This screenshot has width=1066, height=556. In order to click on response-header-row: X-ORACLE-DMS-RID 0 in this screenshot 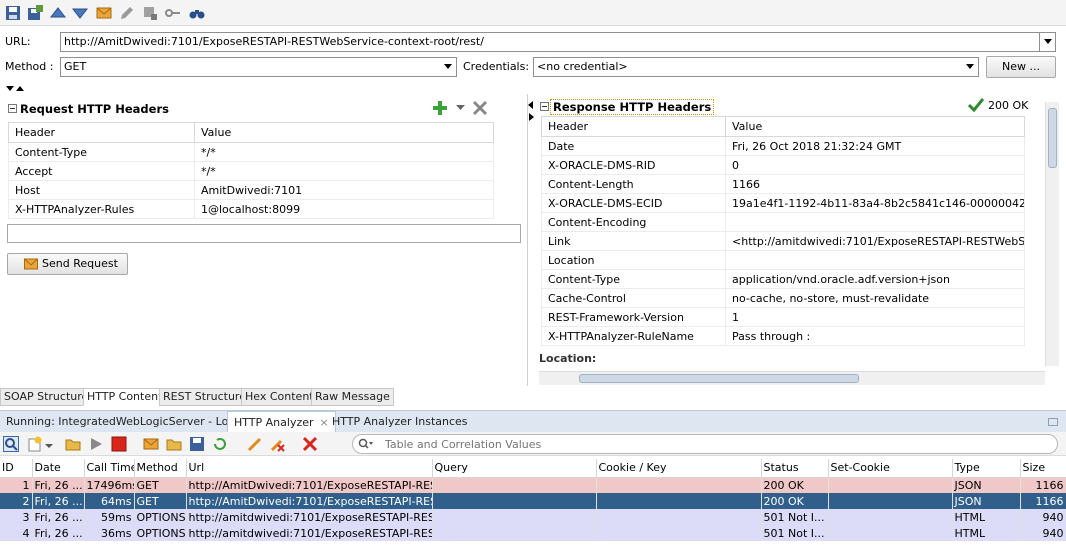, I will do `click(783, 165)`.